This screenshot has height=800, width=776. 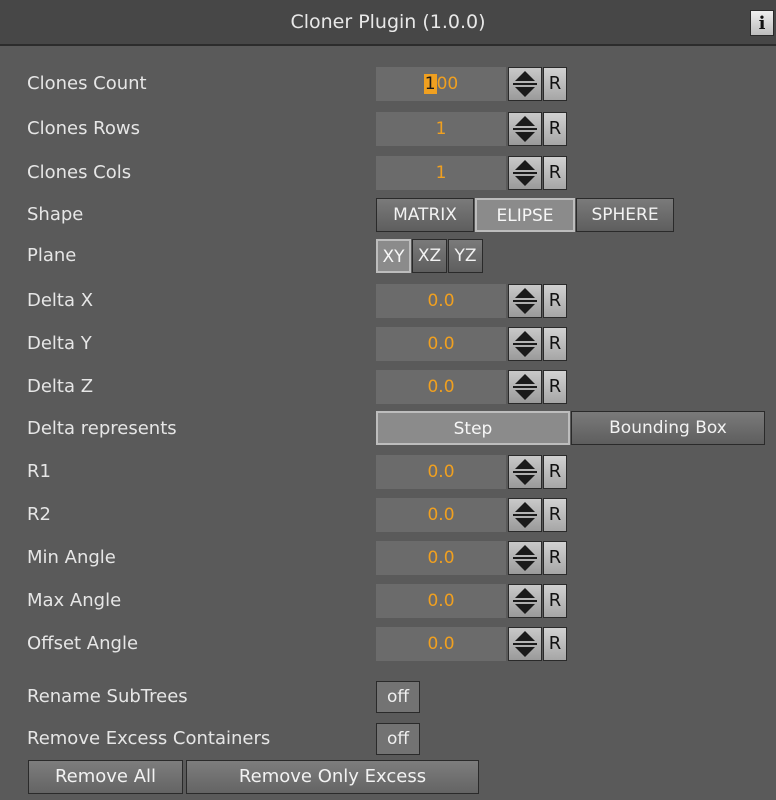 What do you see at coordinates (83, 128) in the screenshot?
I see `clones-rows-label: Clones Rows` at bounding box center [83, 128].